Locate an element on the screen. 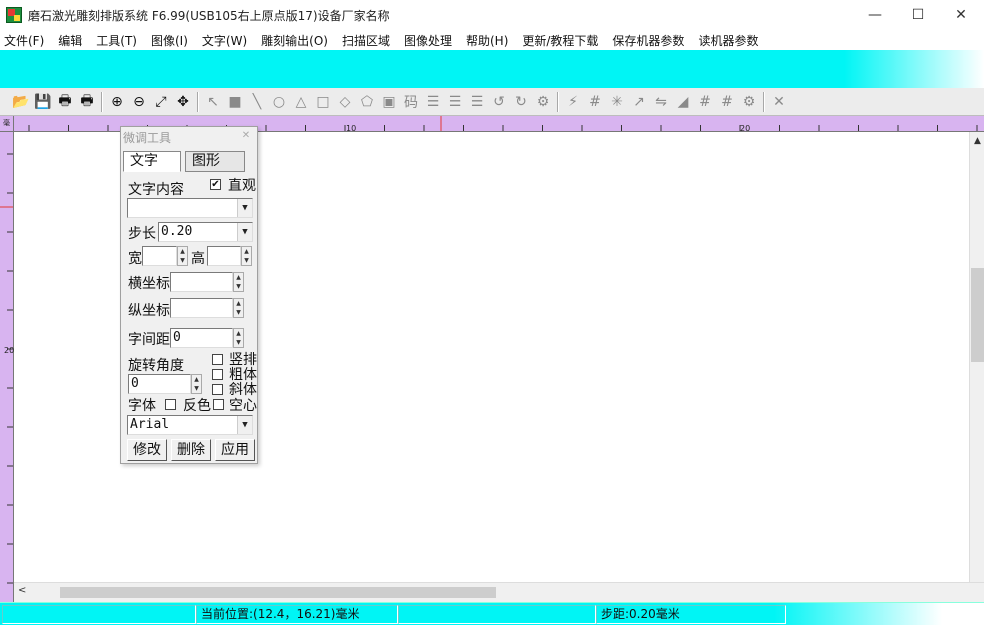 The image size is (984, 625). vertical-scroll-thumb is located at coordinates (977, 315).